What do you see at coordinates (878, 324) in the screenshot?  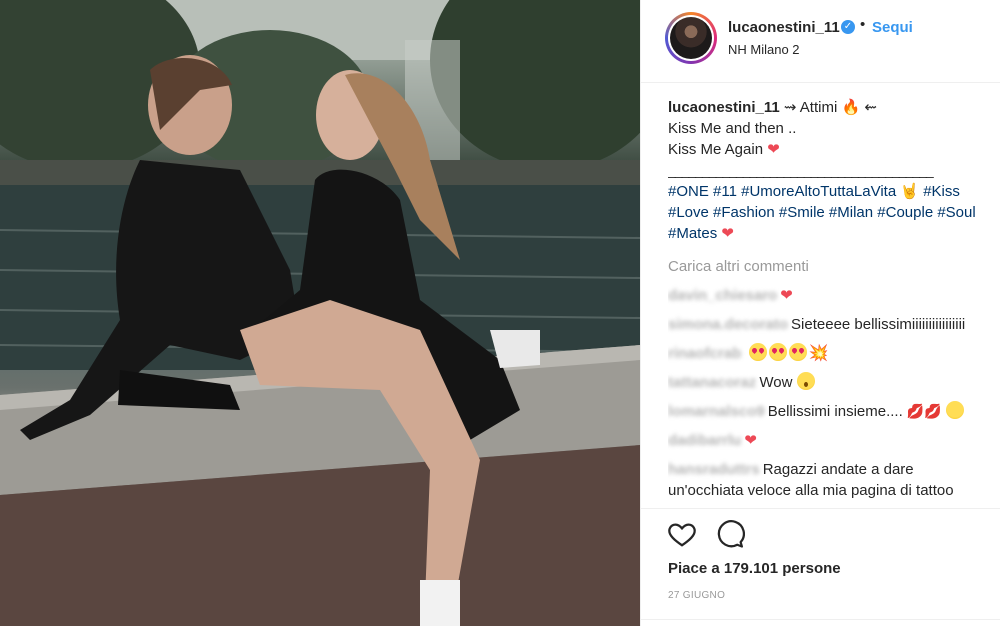 I see `comment-text: Sieteeee bellissimiiiiiiiiiiiiiiii` at bounding box center [878, 324].